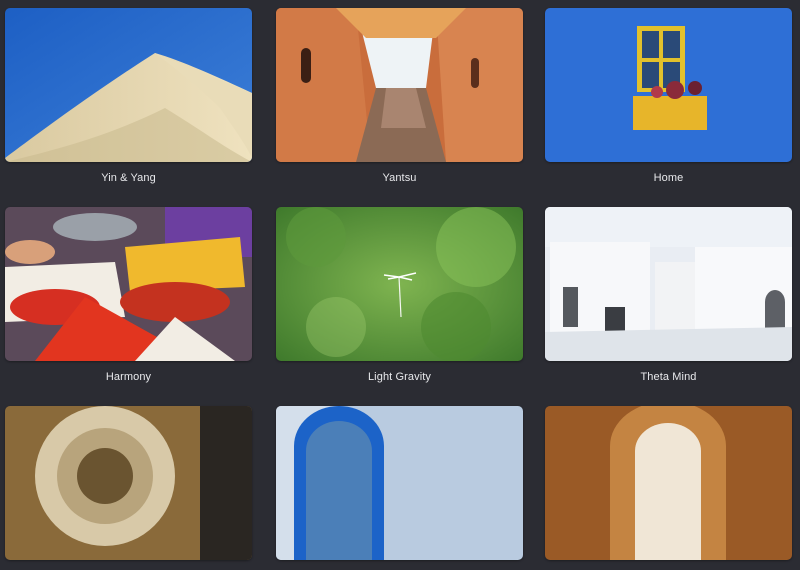  I want to click on item-title: Harmony, so click(128, 377).